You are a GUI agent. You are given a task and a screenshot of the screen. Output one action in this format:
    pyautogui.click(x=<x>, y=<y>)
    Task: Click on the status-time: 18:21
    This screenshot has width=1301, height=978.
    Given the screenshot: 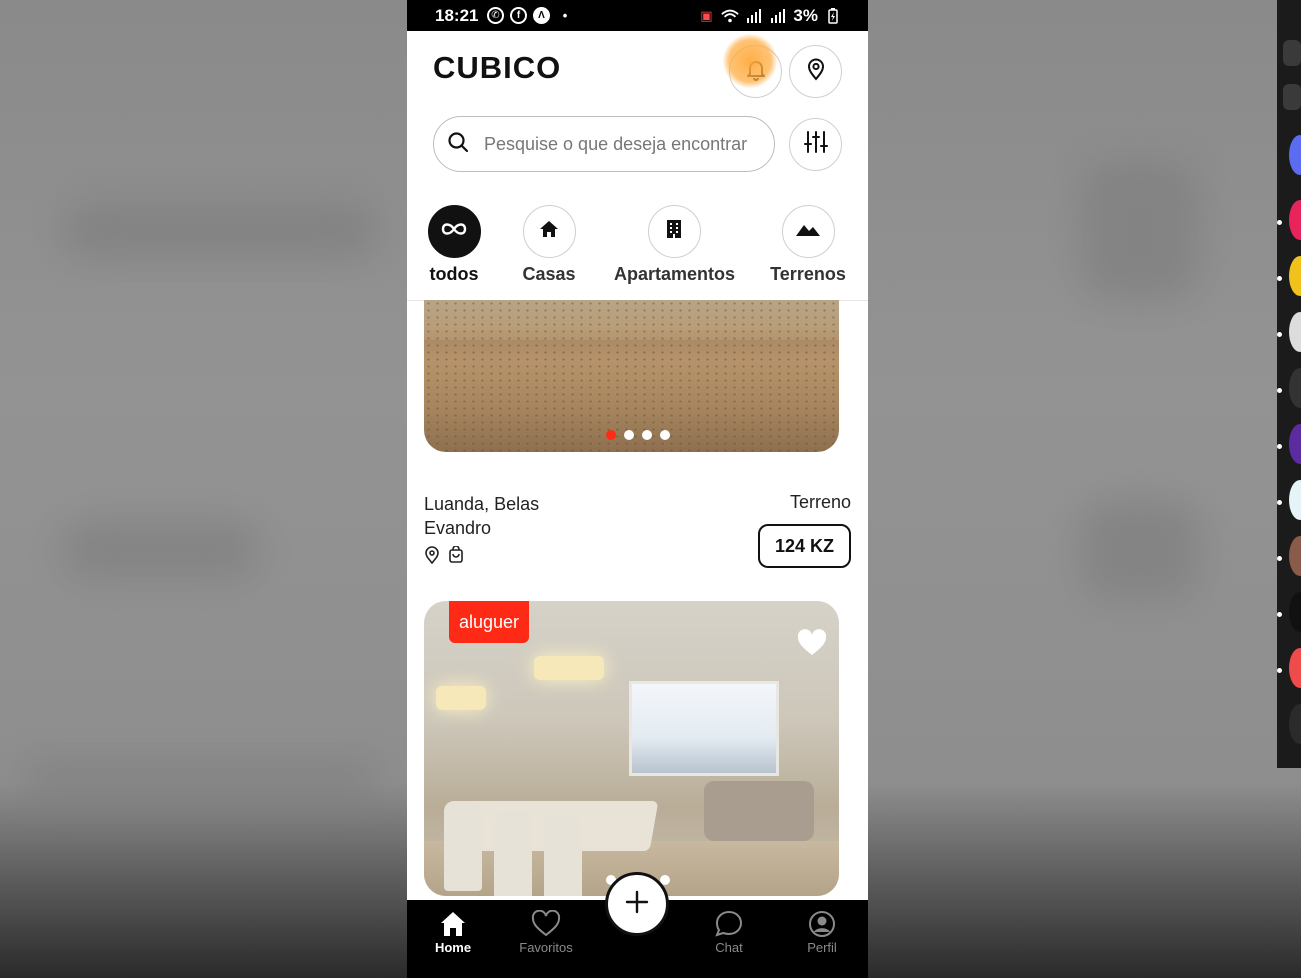 What is the action you would take?
    pyautogui.click(x=457, y=15)
    